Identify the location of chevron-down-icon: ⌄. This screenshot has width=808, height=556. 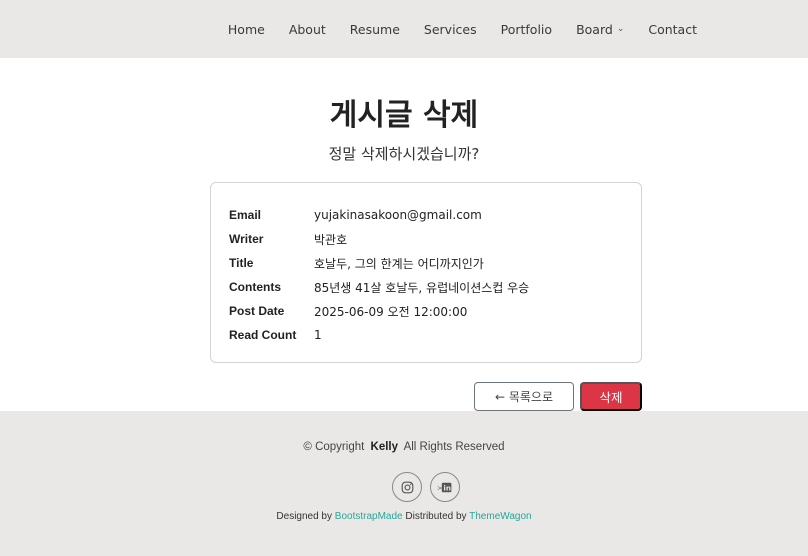
(620, 29).